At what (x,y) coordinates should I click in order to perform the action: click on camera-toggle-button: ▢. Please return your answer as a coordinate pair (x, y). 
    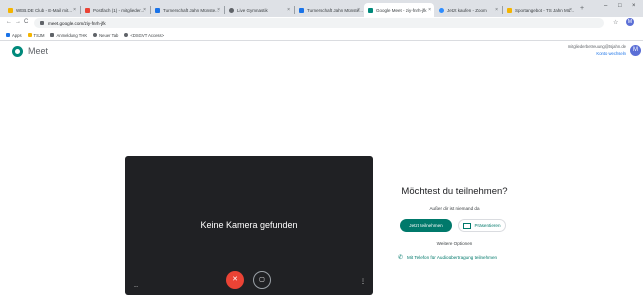
    Looking at the image, I should click on (262, 280).